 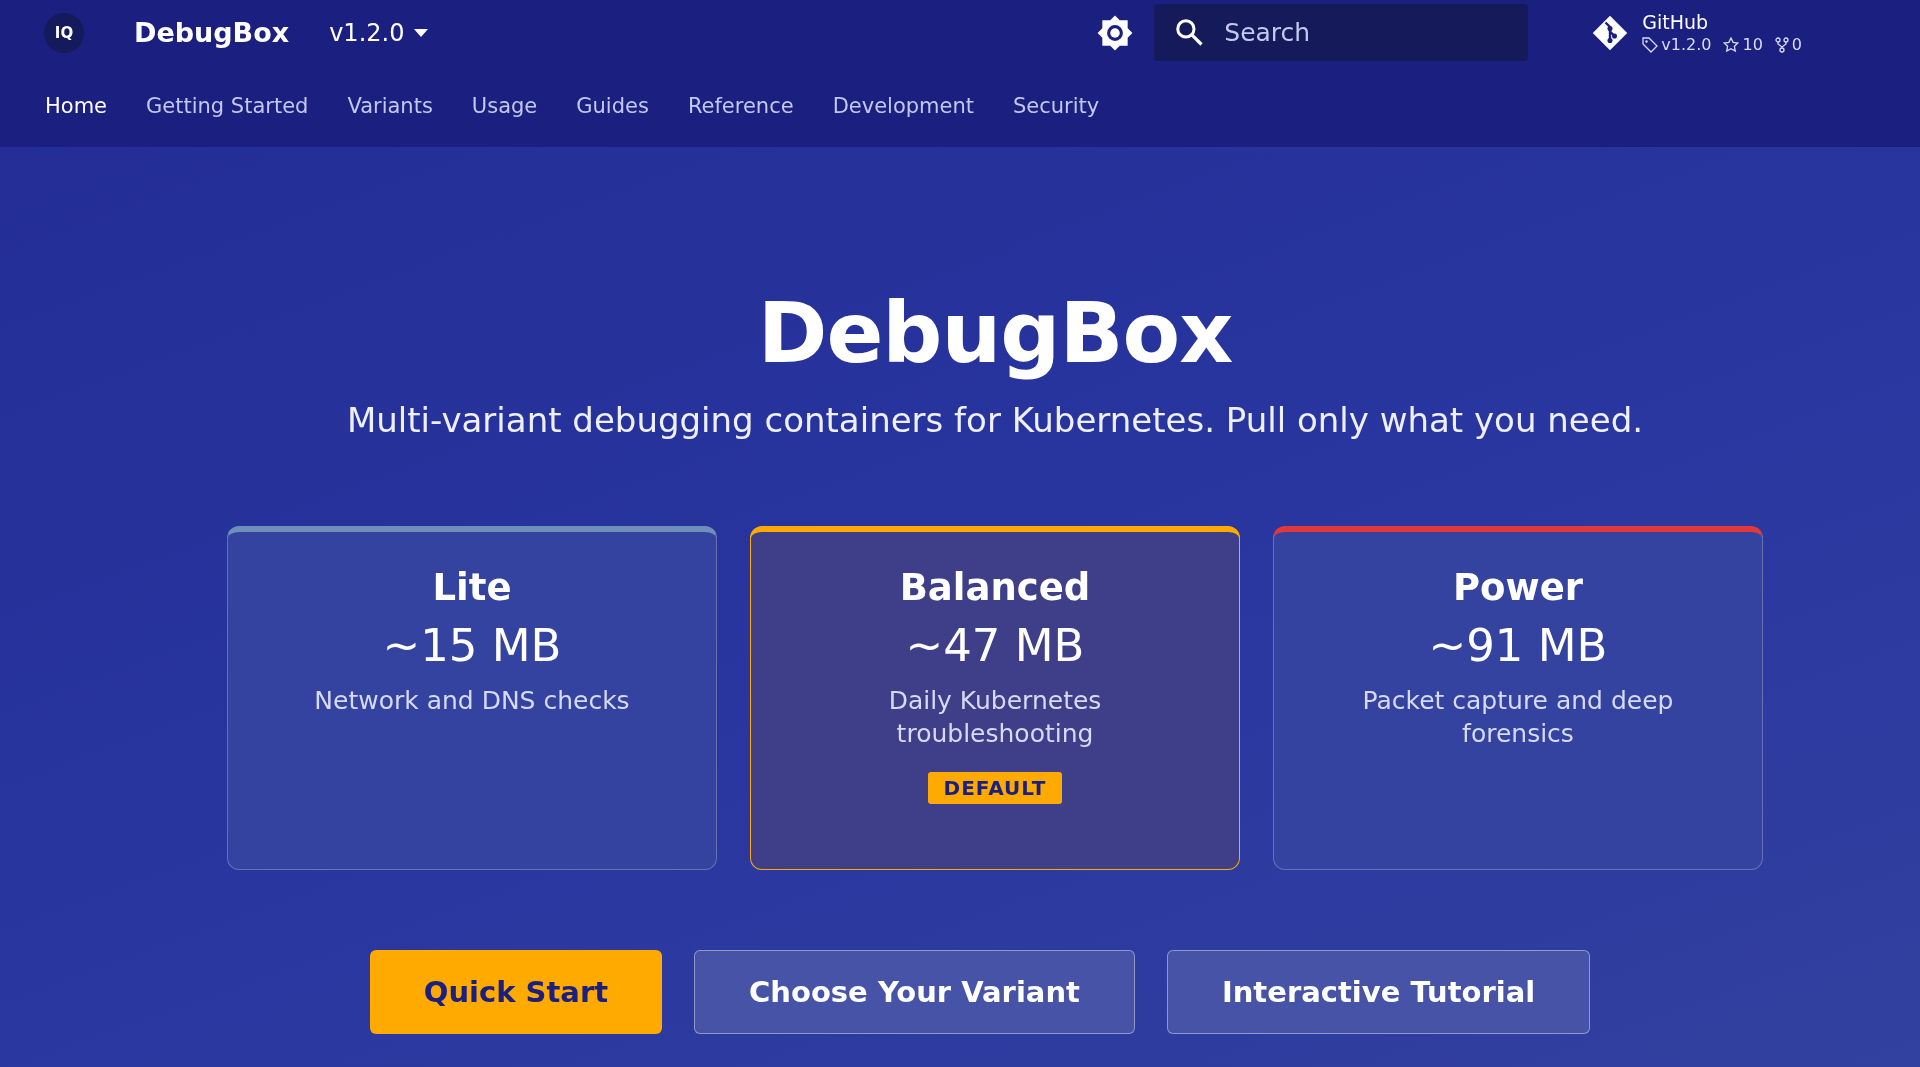 I want to click on variant-name: Power, so click(x=1518, y=587).